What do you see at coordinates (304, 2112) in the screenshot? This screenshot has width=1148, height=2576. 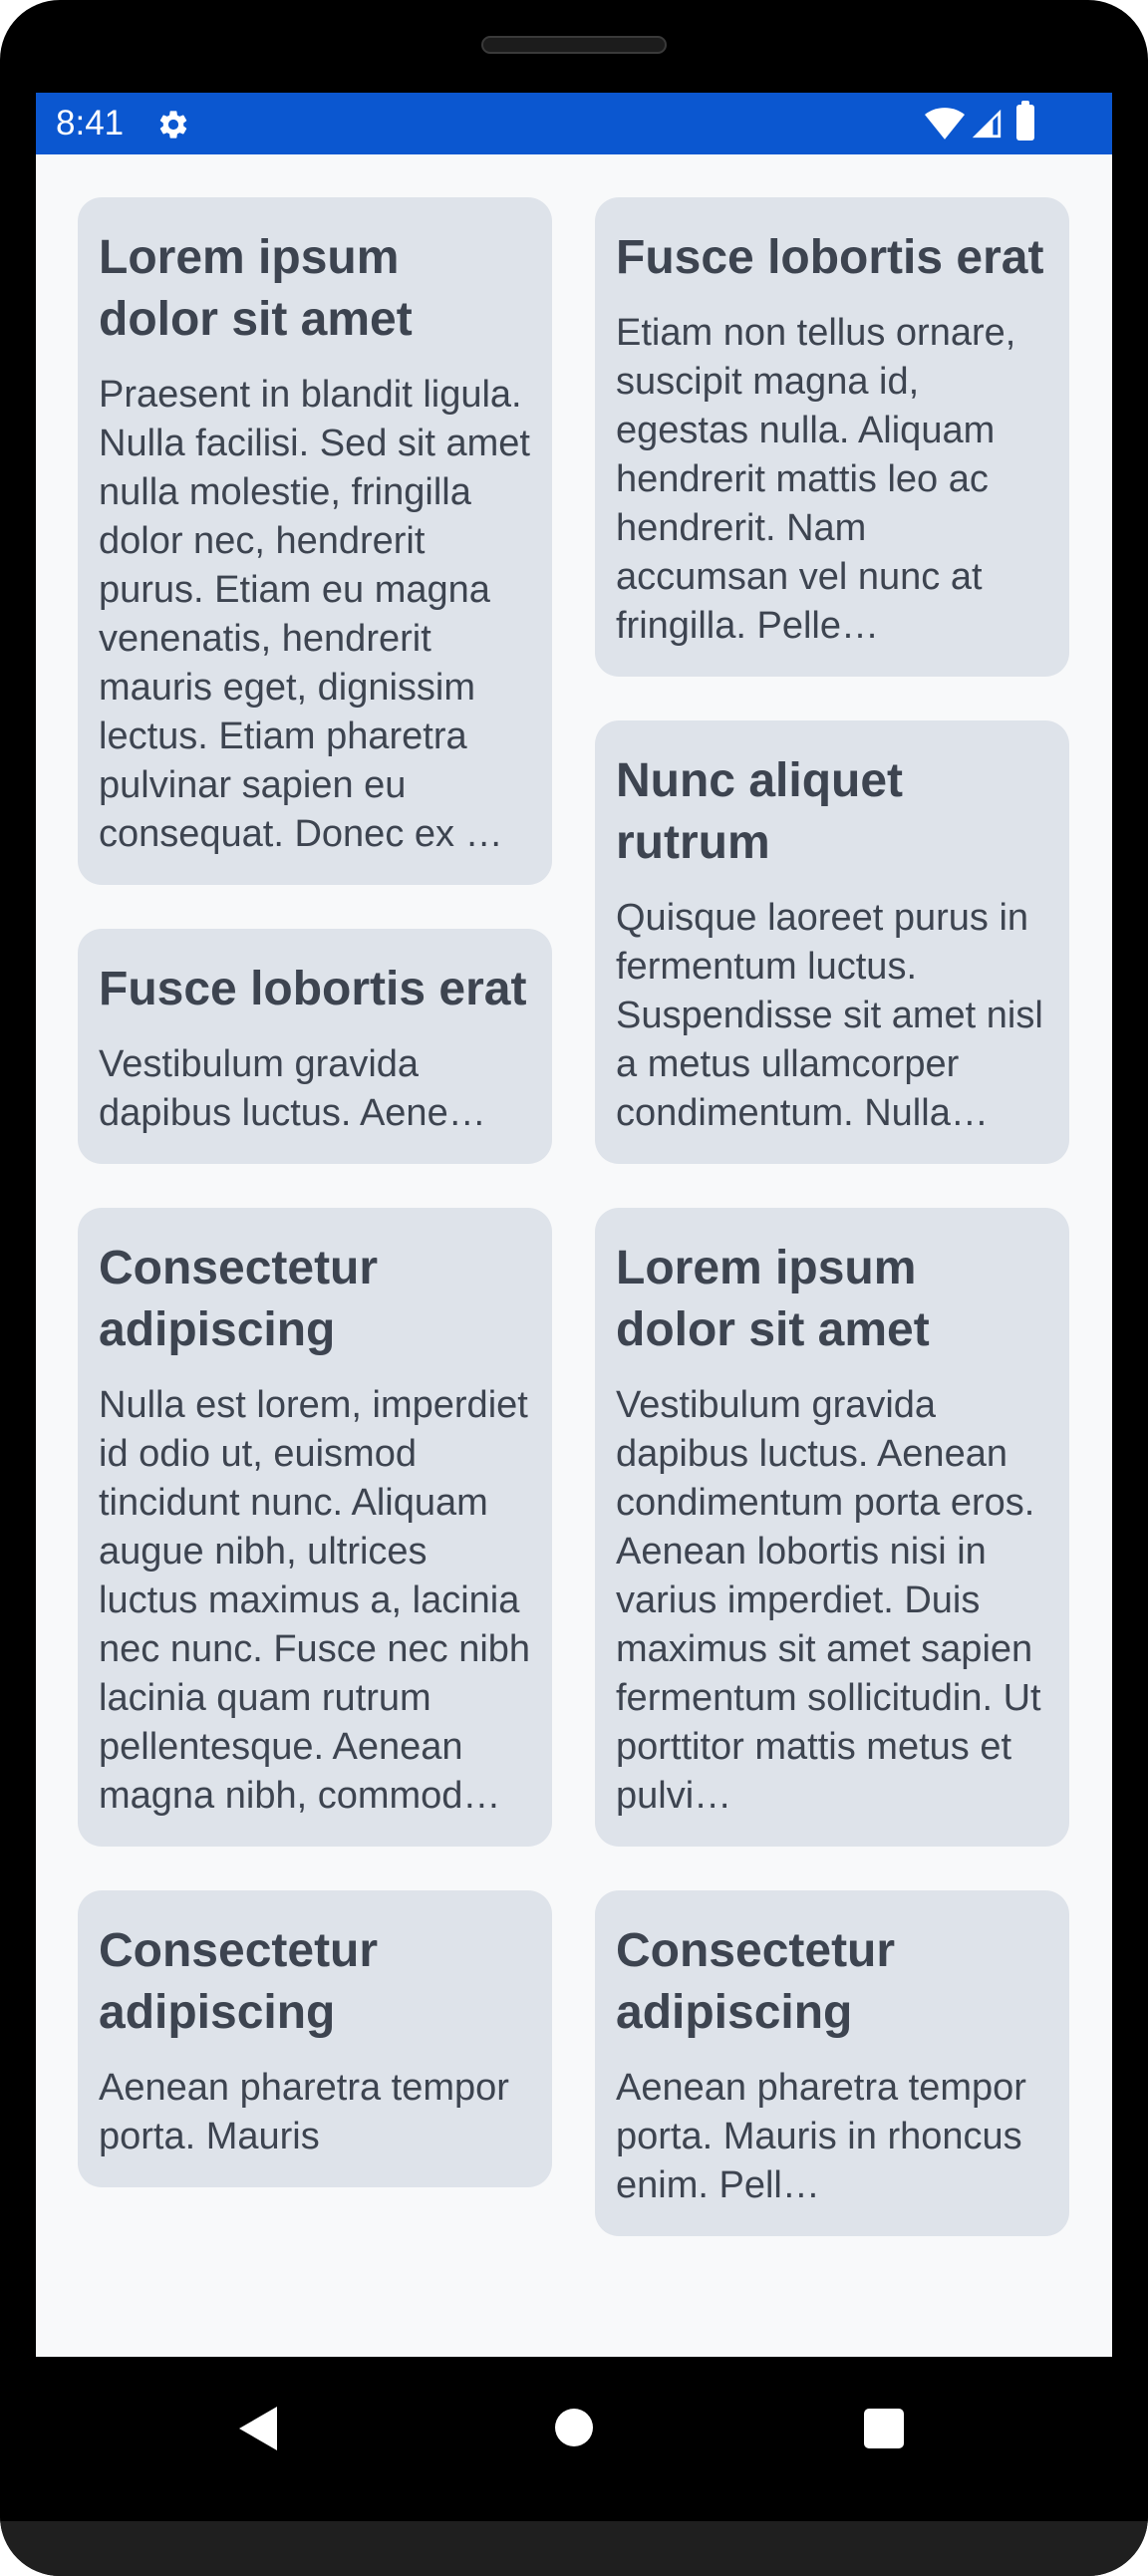 I see `card-body: Aenean pharetra tempor porta. Mauris` at bounding box center [304, 2112].